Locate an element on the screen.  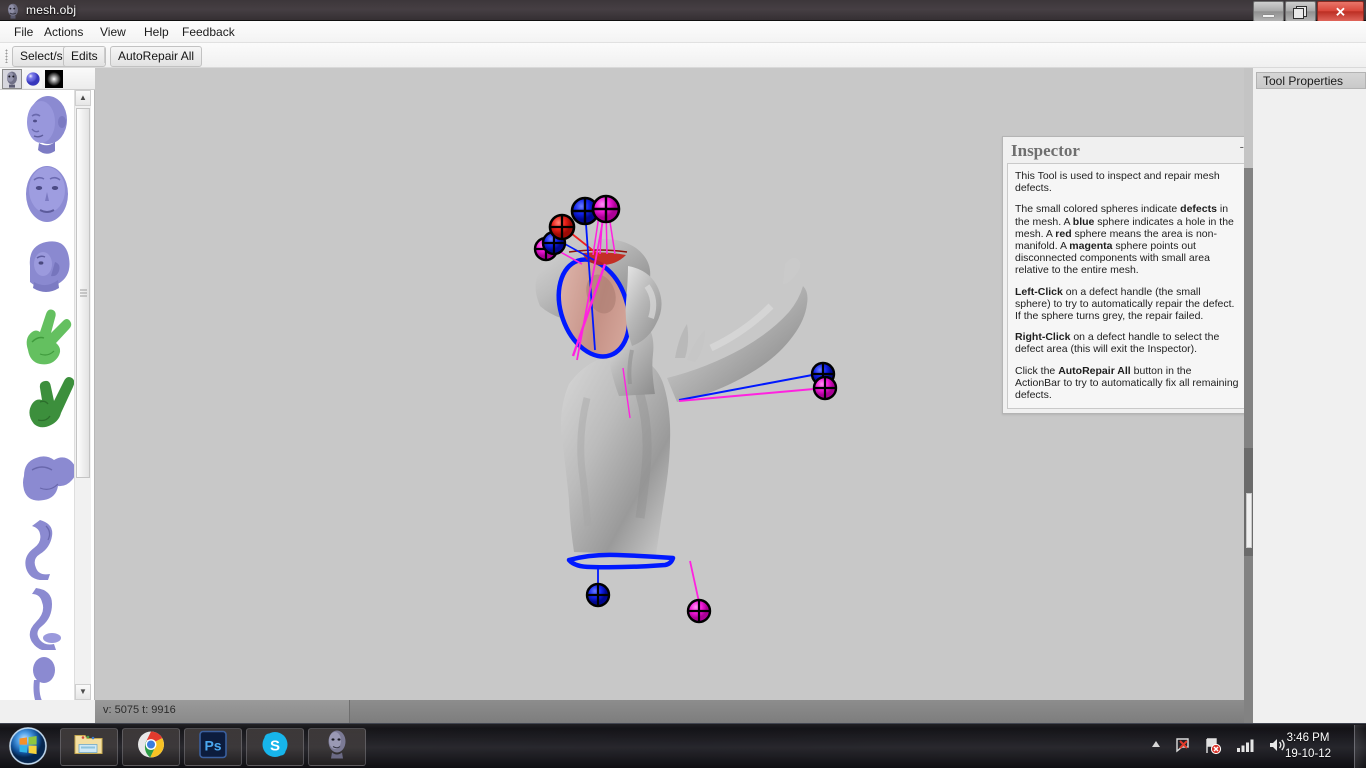
gallery-scroll-down-button: ▼ is located at coordinates (83, 692).